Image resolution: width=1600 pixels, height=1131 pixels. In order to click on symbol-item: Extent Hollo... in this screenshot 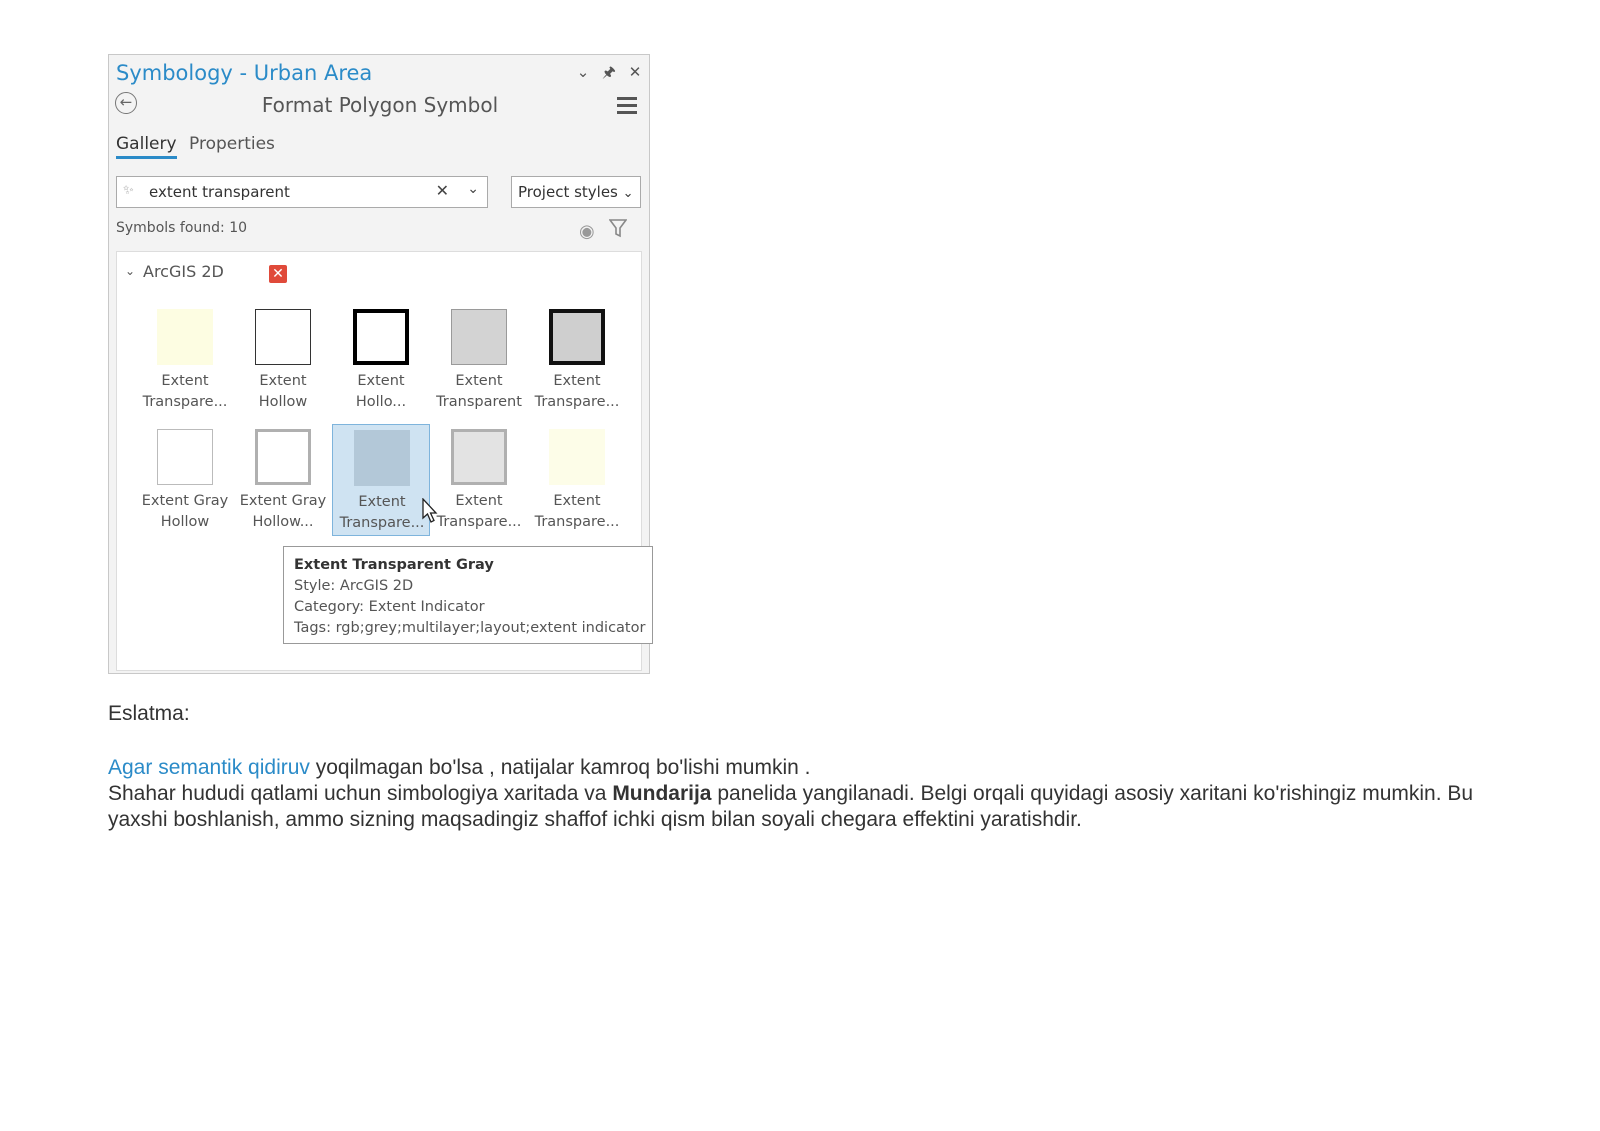, I will do `click(381, 360)`.